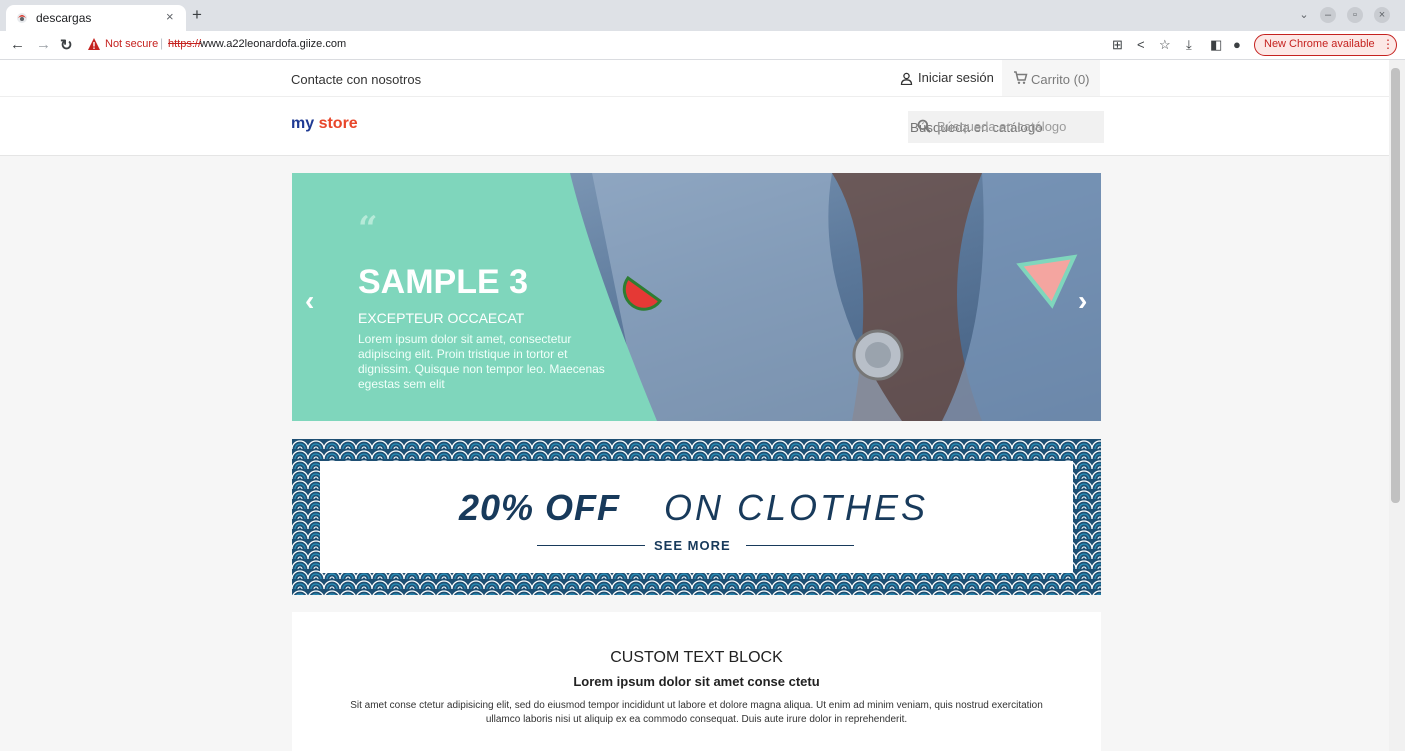 Image resolution: width=1405 pixels, height=751 pixels. I want to click on back-icon: ←, so click(17, 44).